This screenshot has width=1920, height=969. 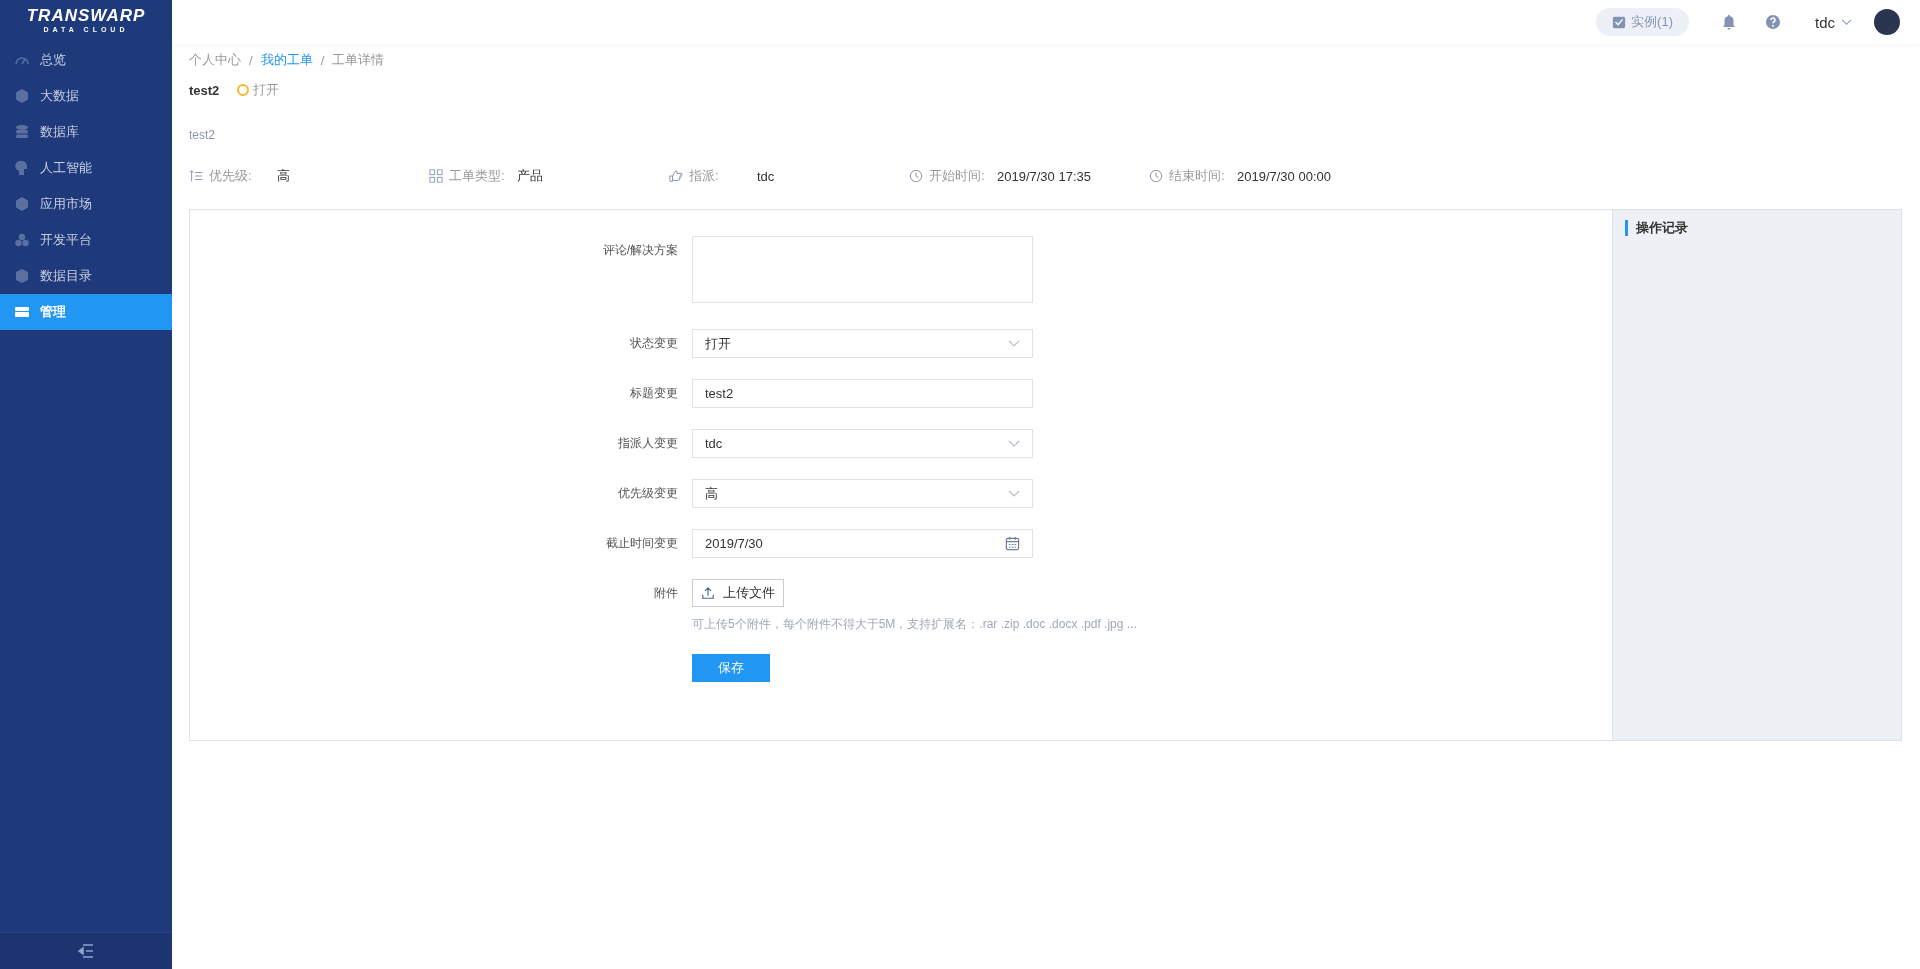 I want to click on panel-title: 操作记录, so click(x=1656, y=228).